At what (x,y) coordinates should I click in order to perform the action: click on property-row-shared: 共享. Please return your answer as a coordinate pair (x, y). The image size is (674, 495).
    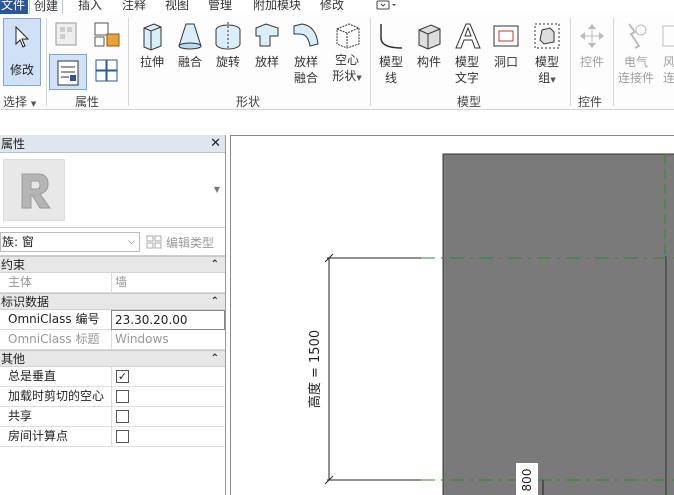
    Looking at the image, I should click on (112, 417).